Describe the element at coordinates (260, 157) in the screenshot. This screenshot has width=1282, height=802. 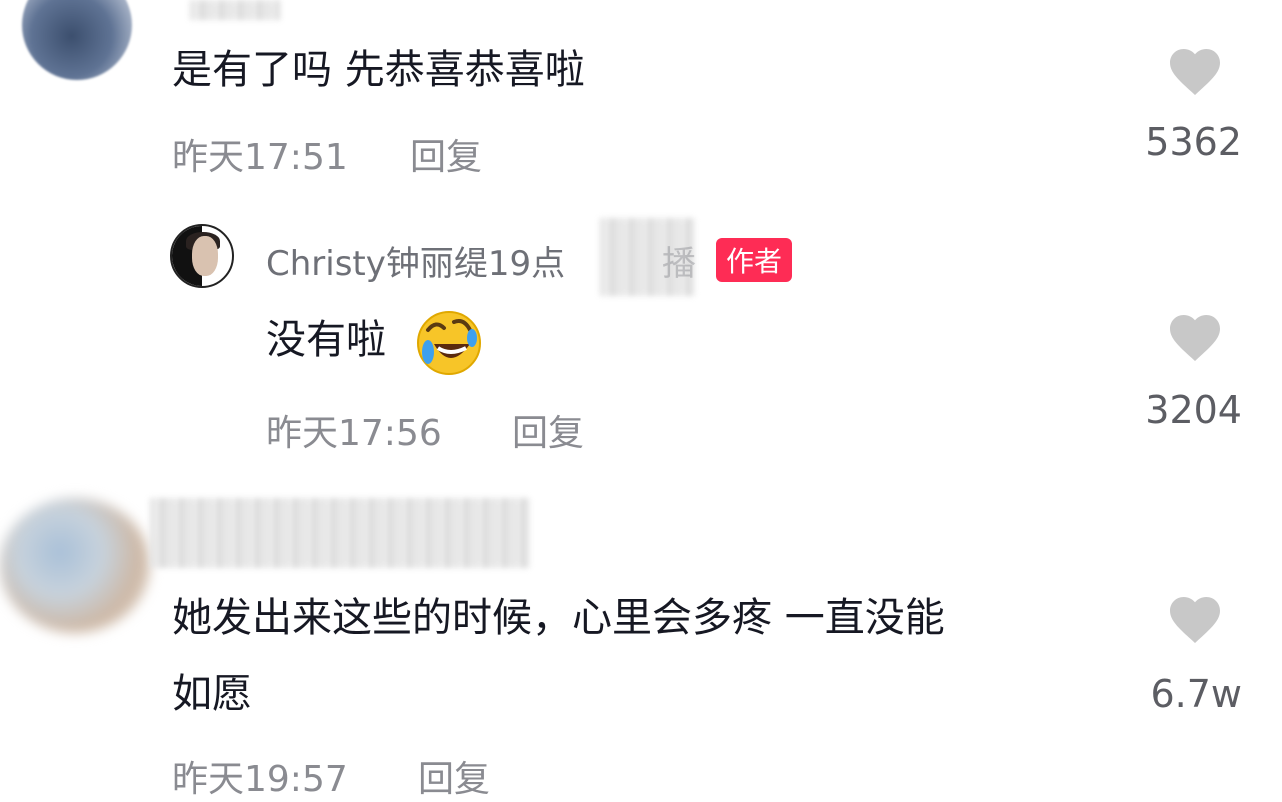
I see `comment-timestamp: 昨天17:51` at that location.